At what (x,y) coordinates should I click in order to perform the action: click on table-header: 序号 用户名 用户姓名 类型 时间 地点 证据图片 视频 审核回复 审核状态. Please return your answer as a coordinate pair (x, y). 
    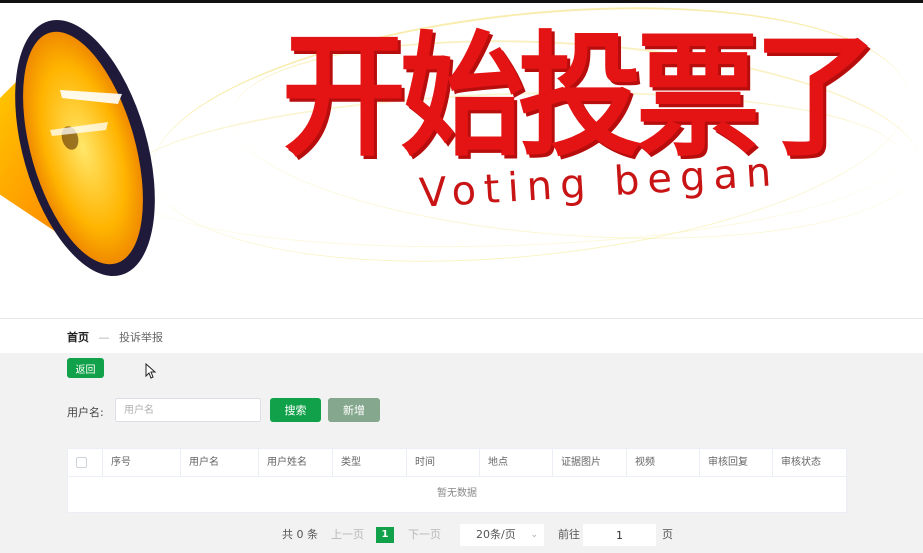
    Looking at the image, I should click on (457, 463).